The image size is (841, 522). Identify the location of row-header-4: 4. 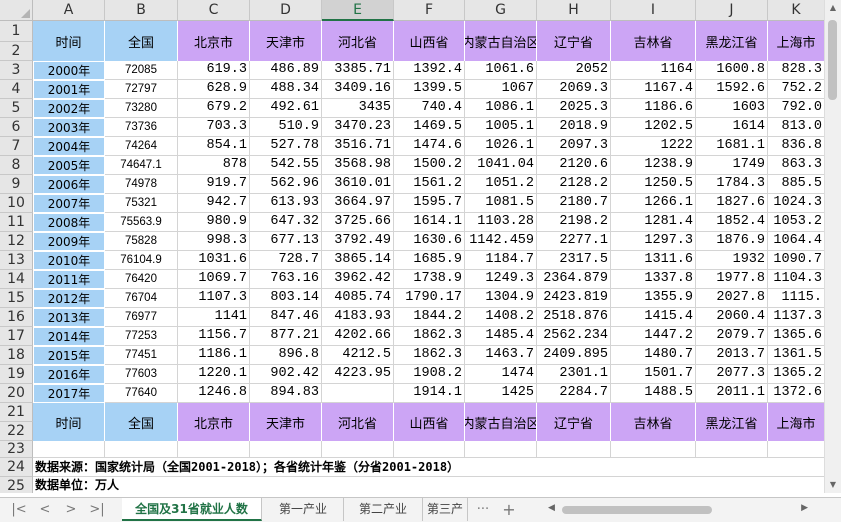
(16, 89).